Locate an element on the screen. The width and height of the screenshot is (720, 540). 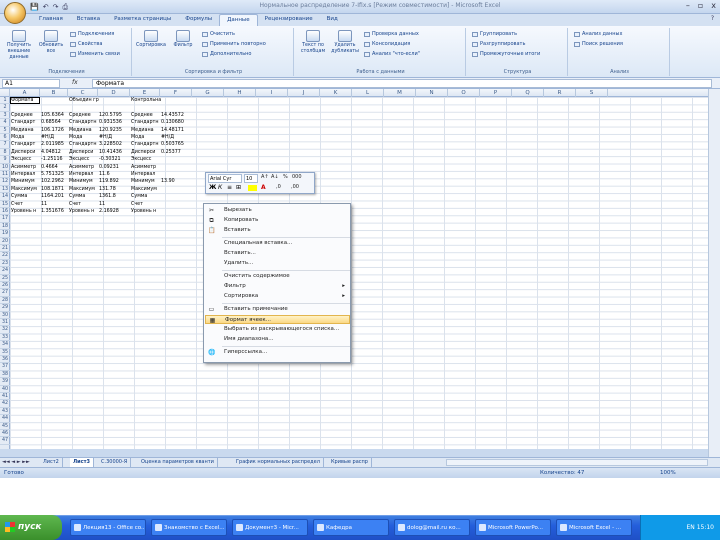
filter-button: Фильтр is located at coordinates (183, 39).